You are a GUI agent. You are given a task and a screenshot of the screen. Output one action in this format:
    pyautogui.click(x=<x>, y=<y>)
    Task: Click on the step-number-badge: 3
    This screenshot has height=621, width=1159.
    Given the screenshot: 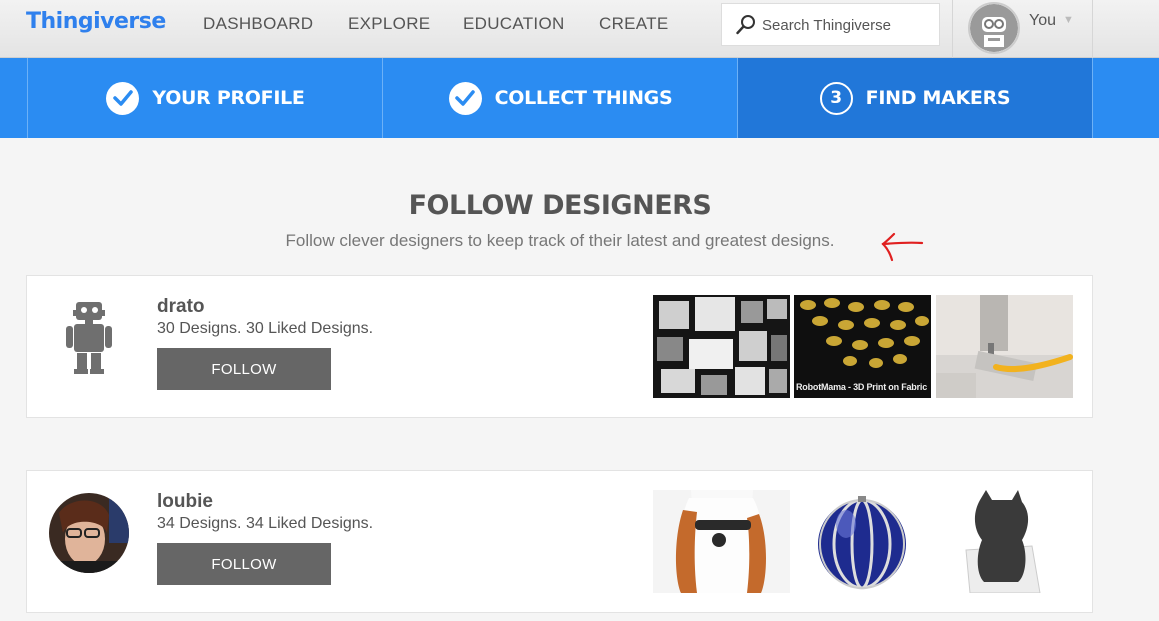 What is the action you would take?
    pyautogui.click(x=836, y=98)
    